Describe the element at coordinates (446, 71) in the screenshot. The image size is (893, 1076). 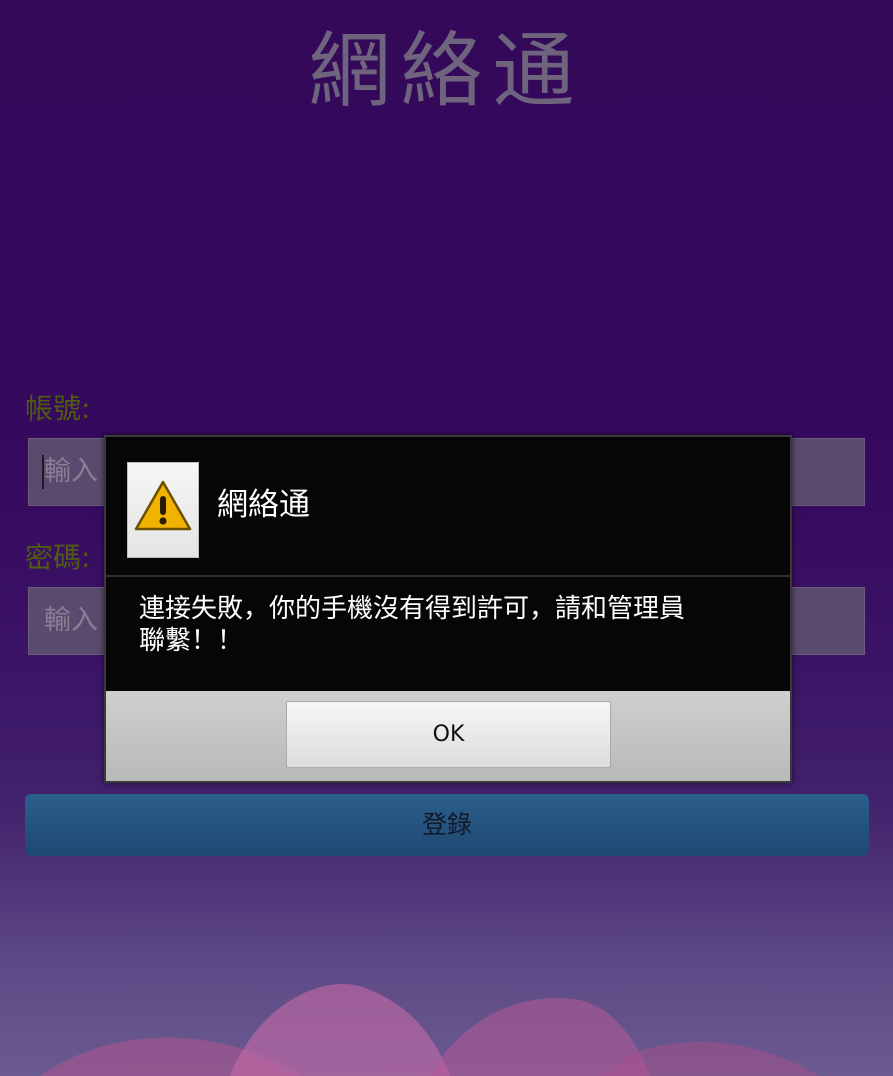
I see `app-title: 網絡通` at that location.